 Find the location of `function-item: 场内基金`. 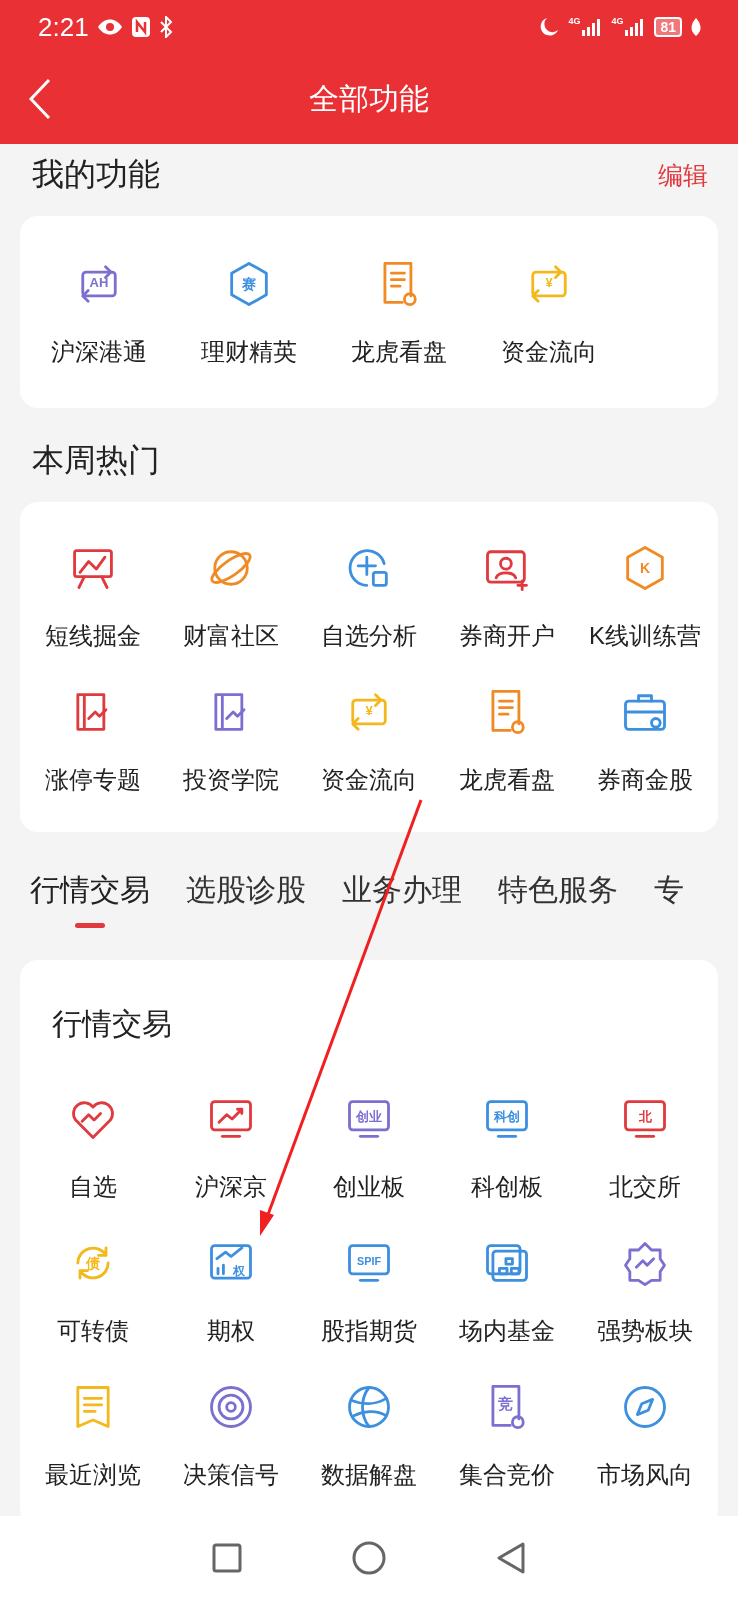

function-item: 场内基金 is located at coordinates (507, 1289).